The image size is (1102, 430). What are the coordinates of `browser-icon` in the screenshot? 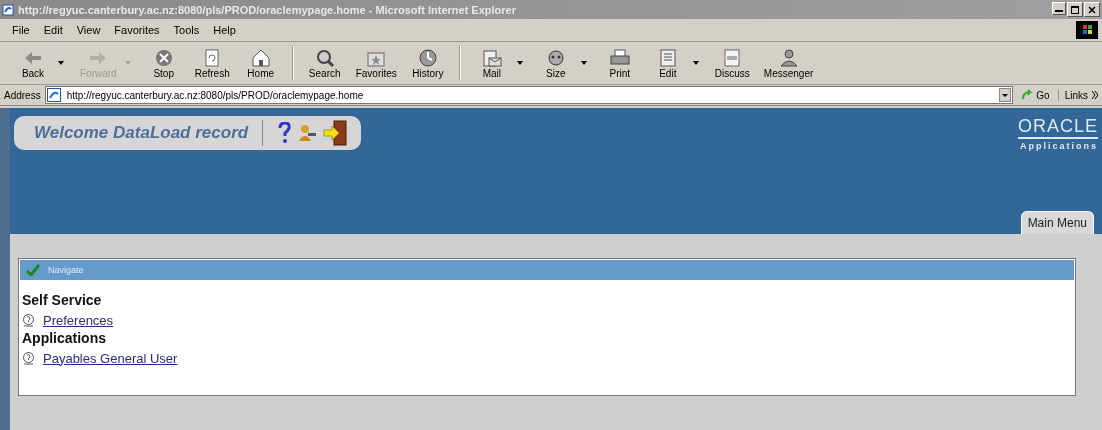 It's located at (8, 9).